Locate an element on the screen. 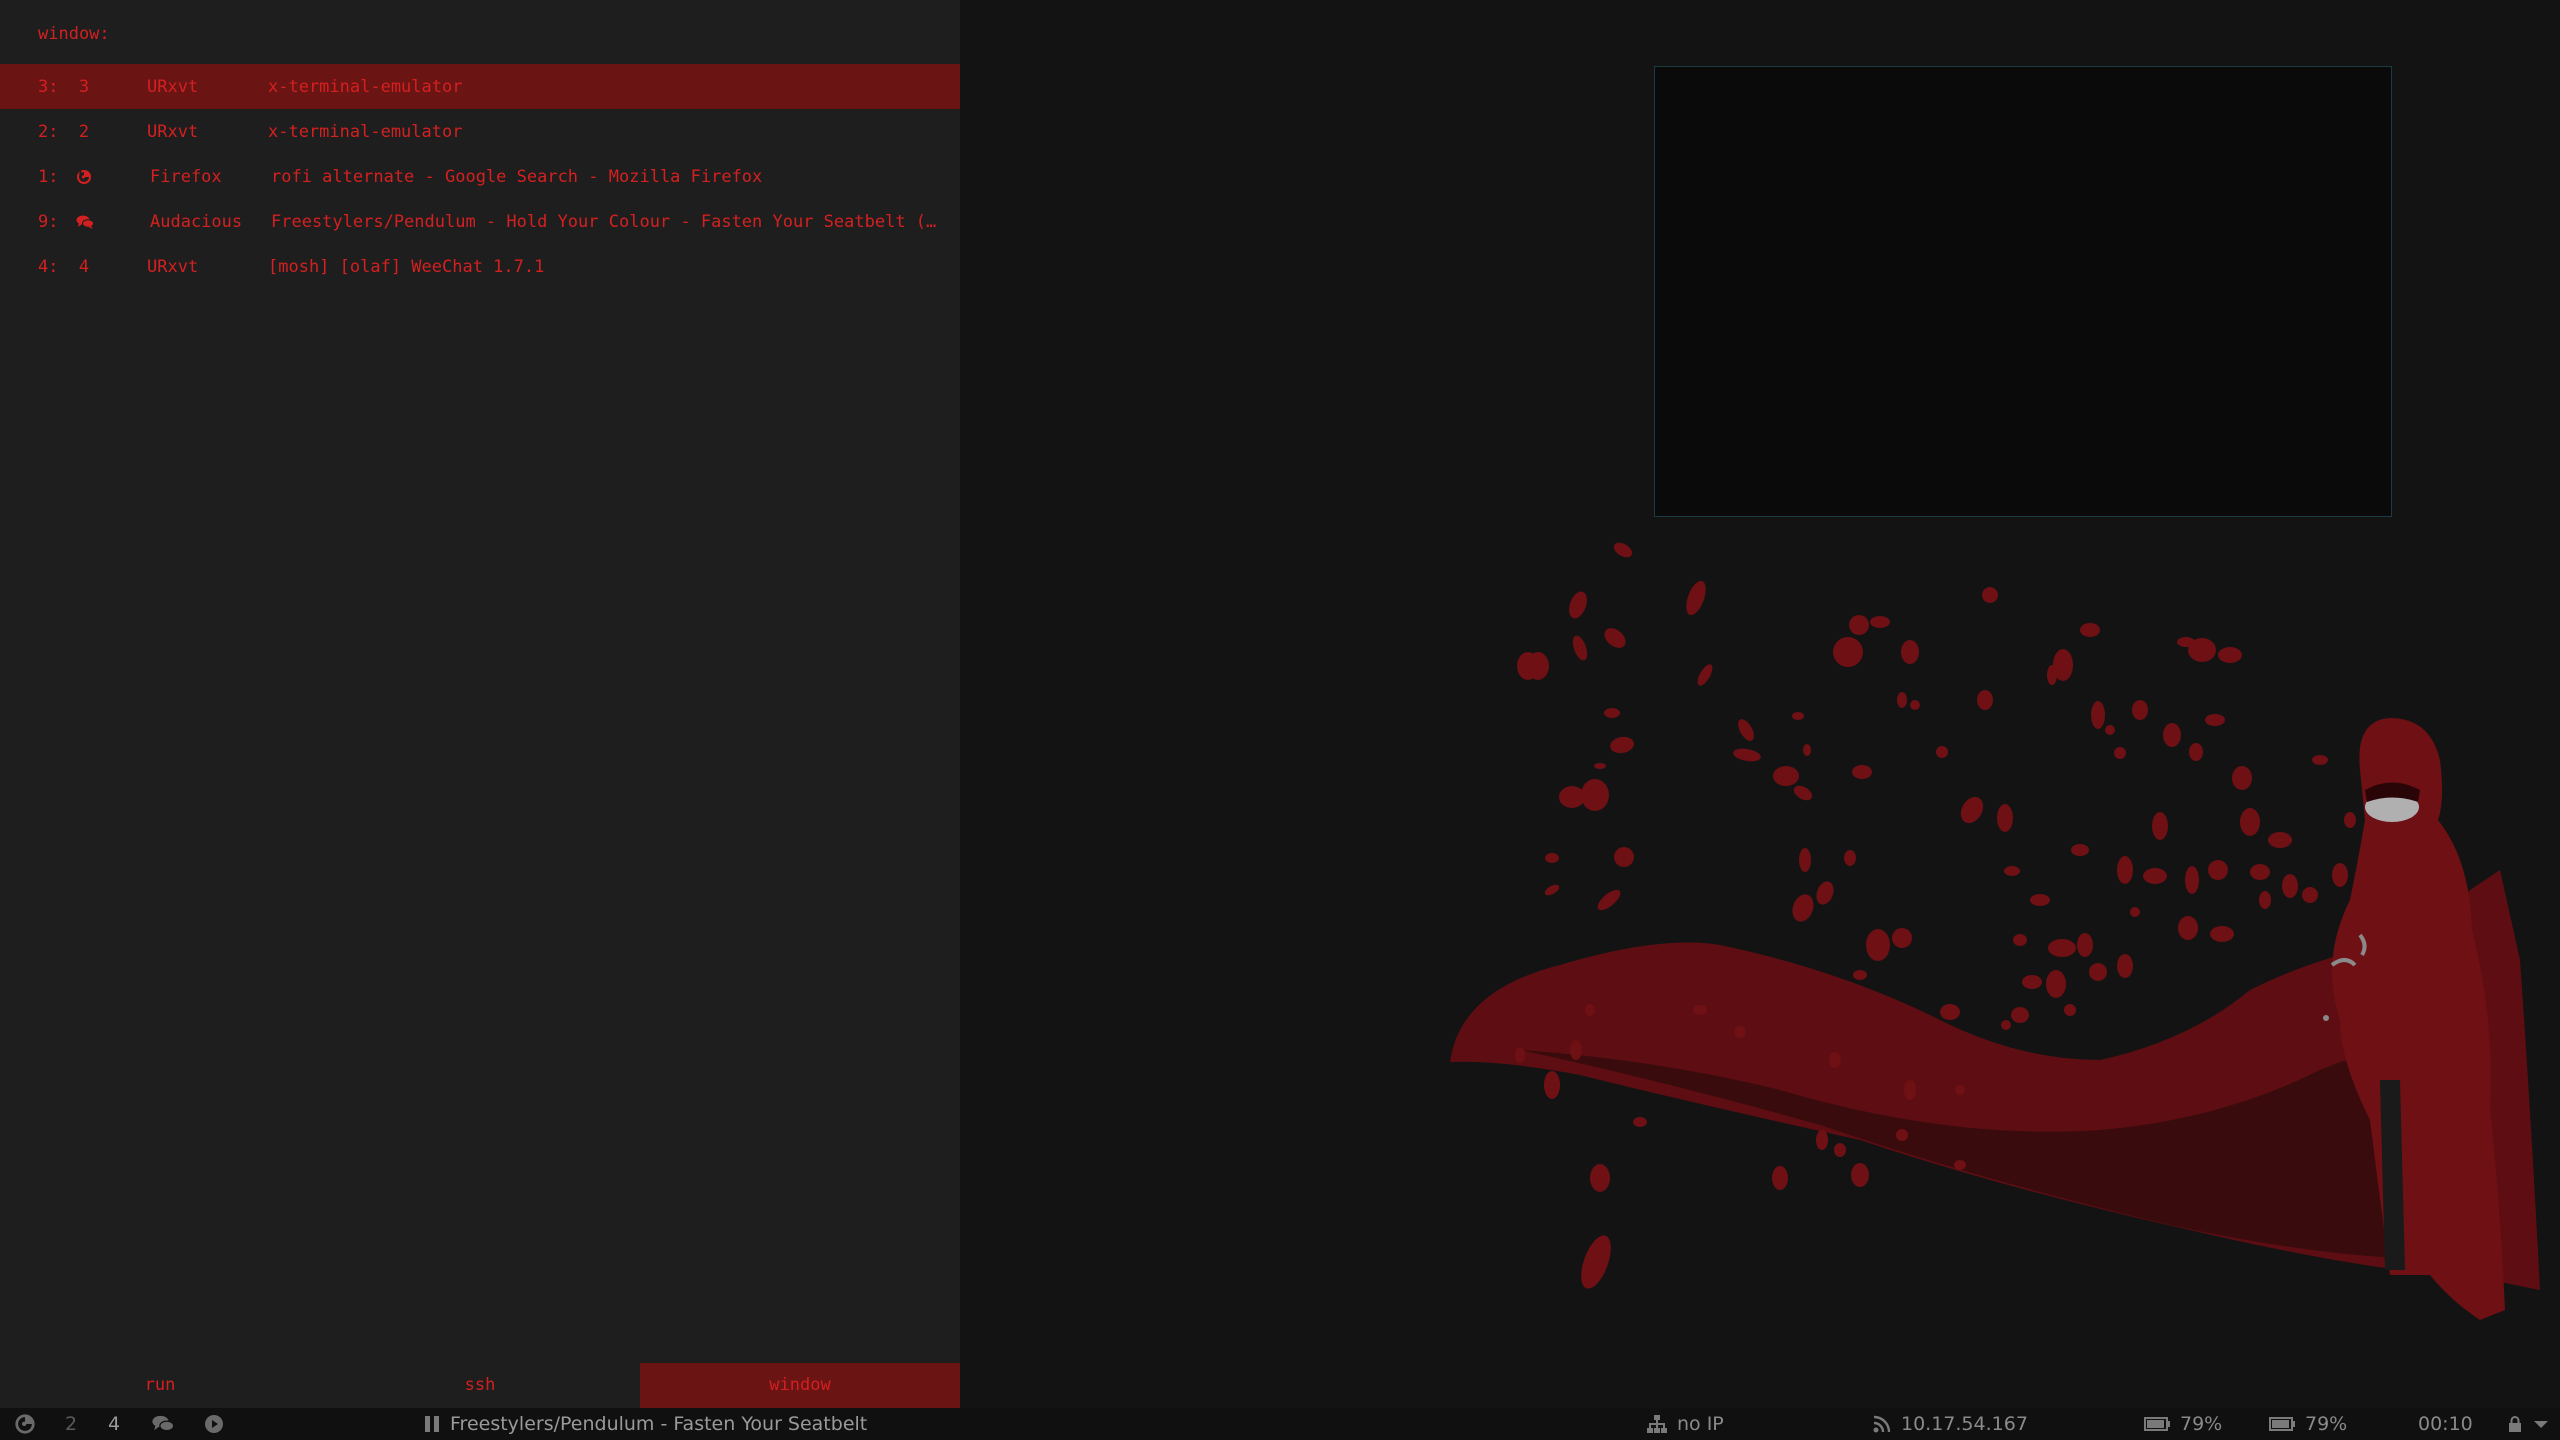  lock-icon is located at coordinates (2515, 1424).